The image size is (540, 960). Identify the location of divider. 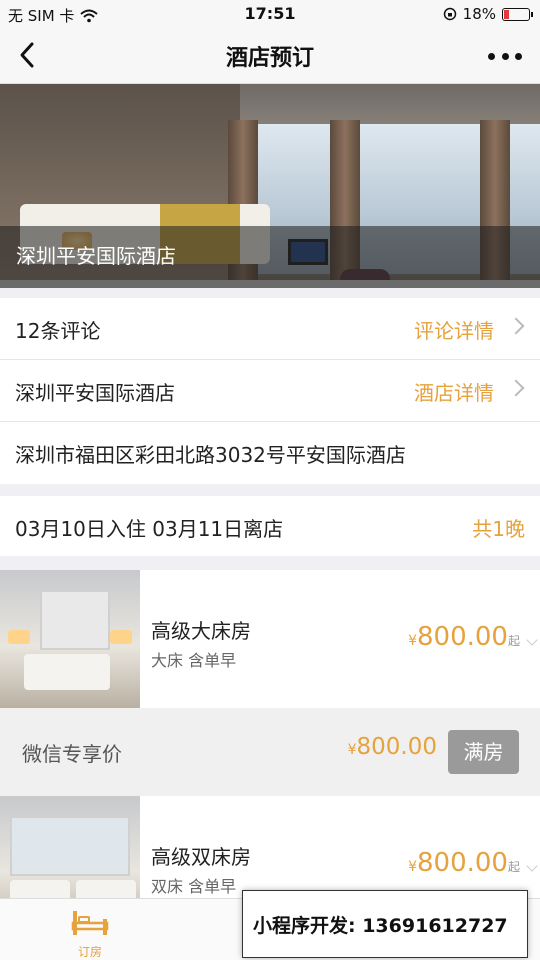
(270, 284).